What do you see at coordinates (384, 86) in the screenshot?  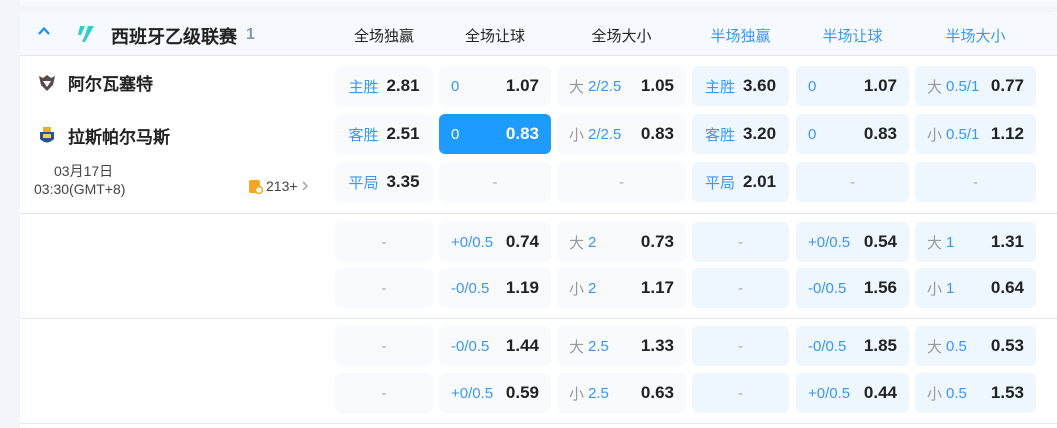 I see `odds-cell: 主胜 2.81` at bounding box center [384, 86].